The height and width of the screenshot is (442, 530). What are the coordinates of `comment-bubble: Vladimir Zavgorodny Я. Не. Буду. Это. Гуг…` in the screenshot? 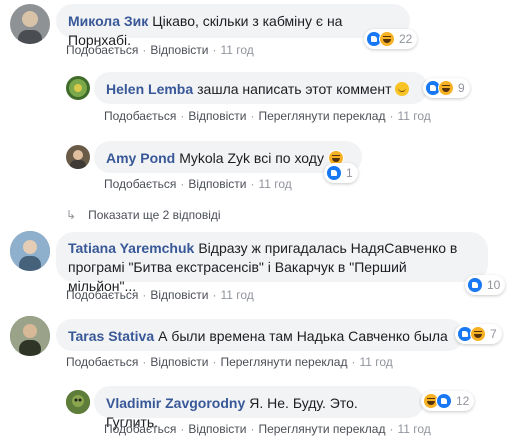 It's located at (259, 408).